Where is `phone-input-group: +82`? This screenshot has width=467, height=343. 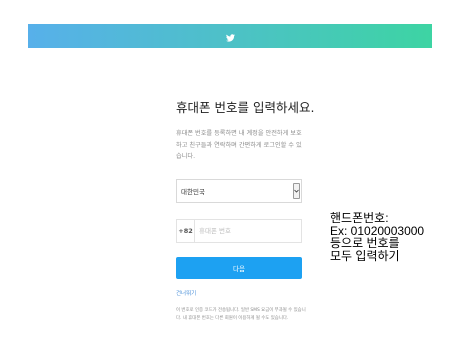
phone-input-group: +82 is located at coordinates (239, 231).